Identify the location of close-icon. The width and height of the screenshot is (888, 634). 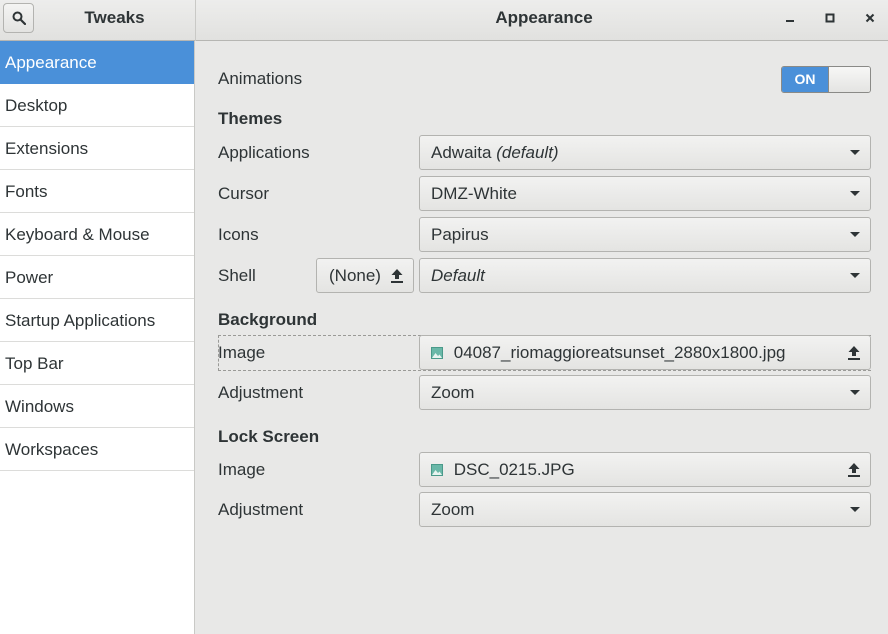
(870, 18).